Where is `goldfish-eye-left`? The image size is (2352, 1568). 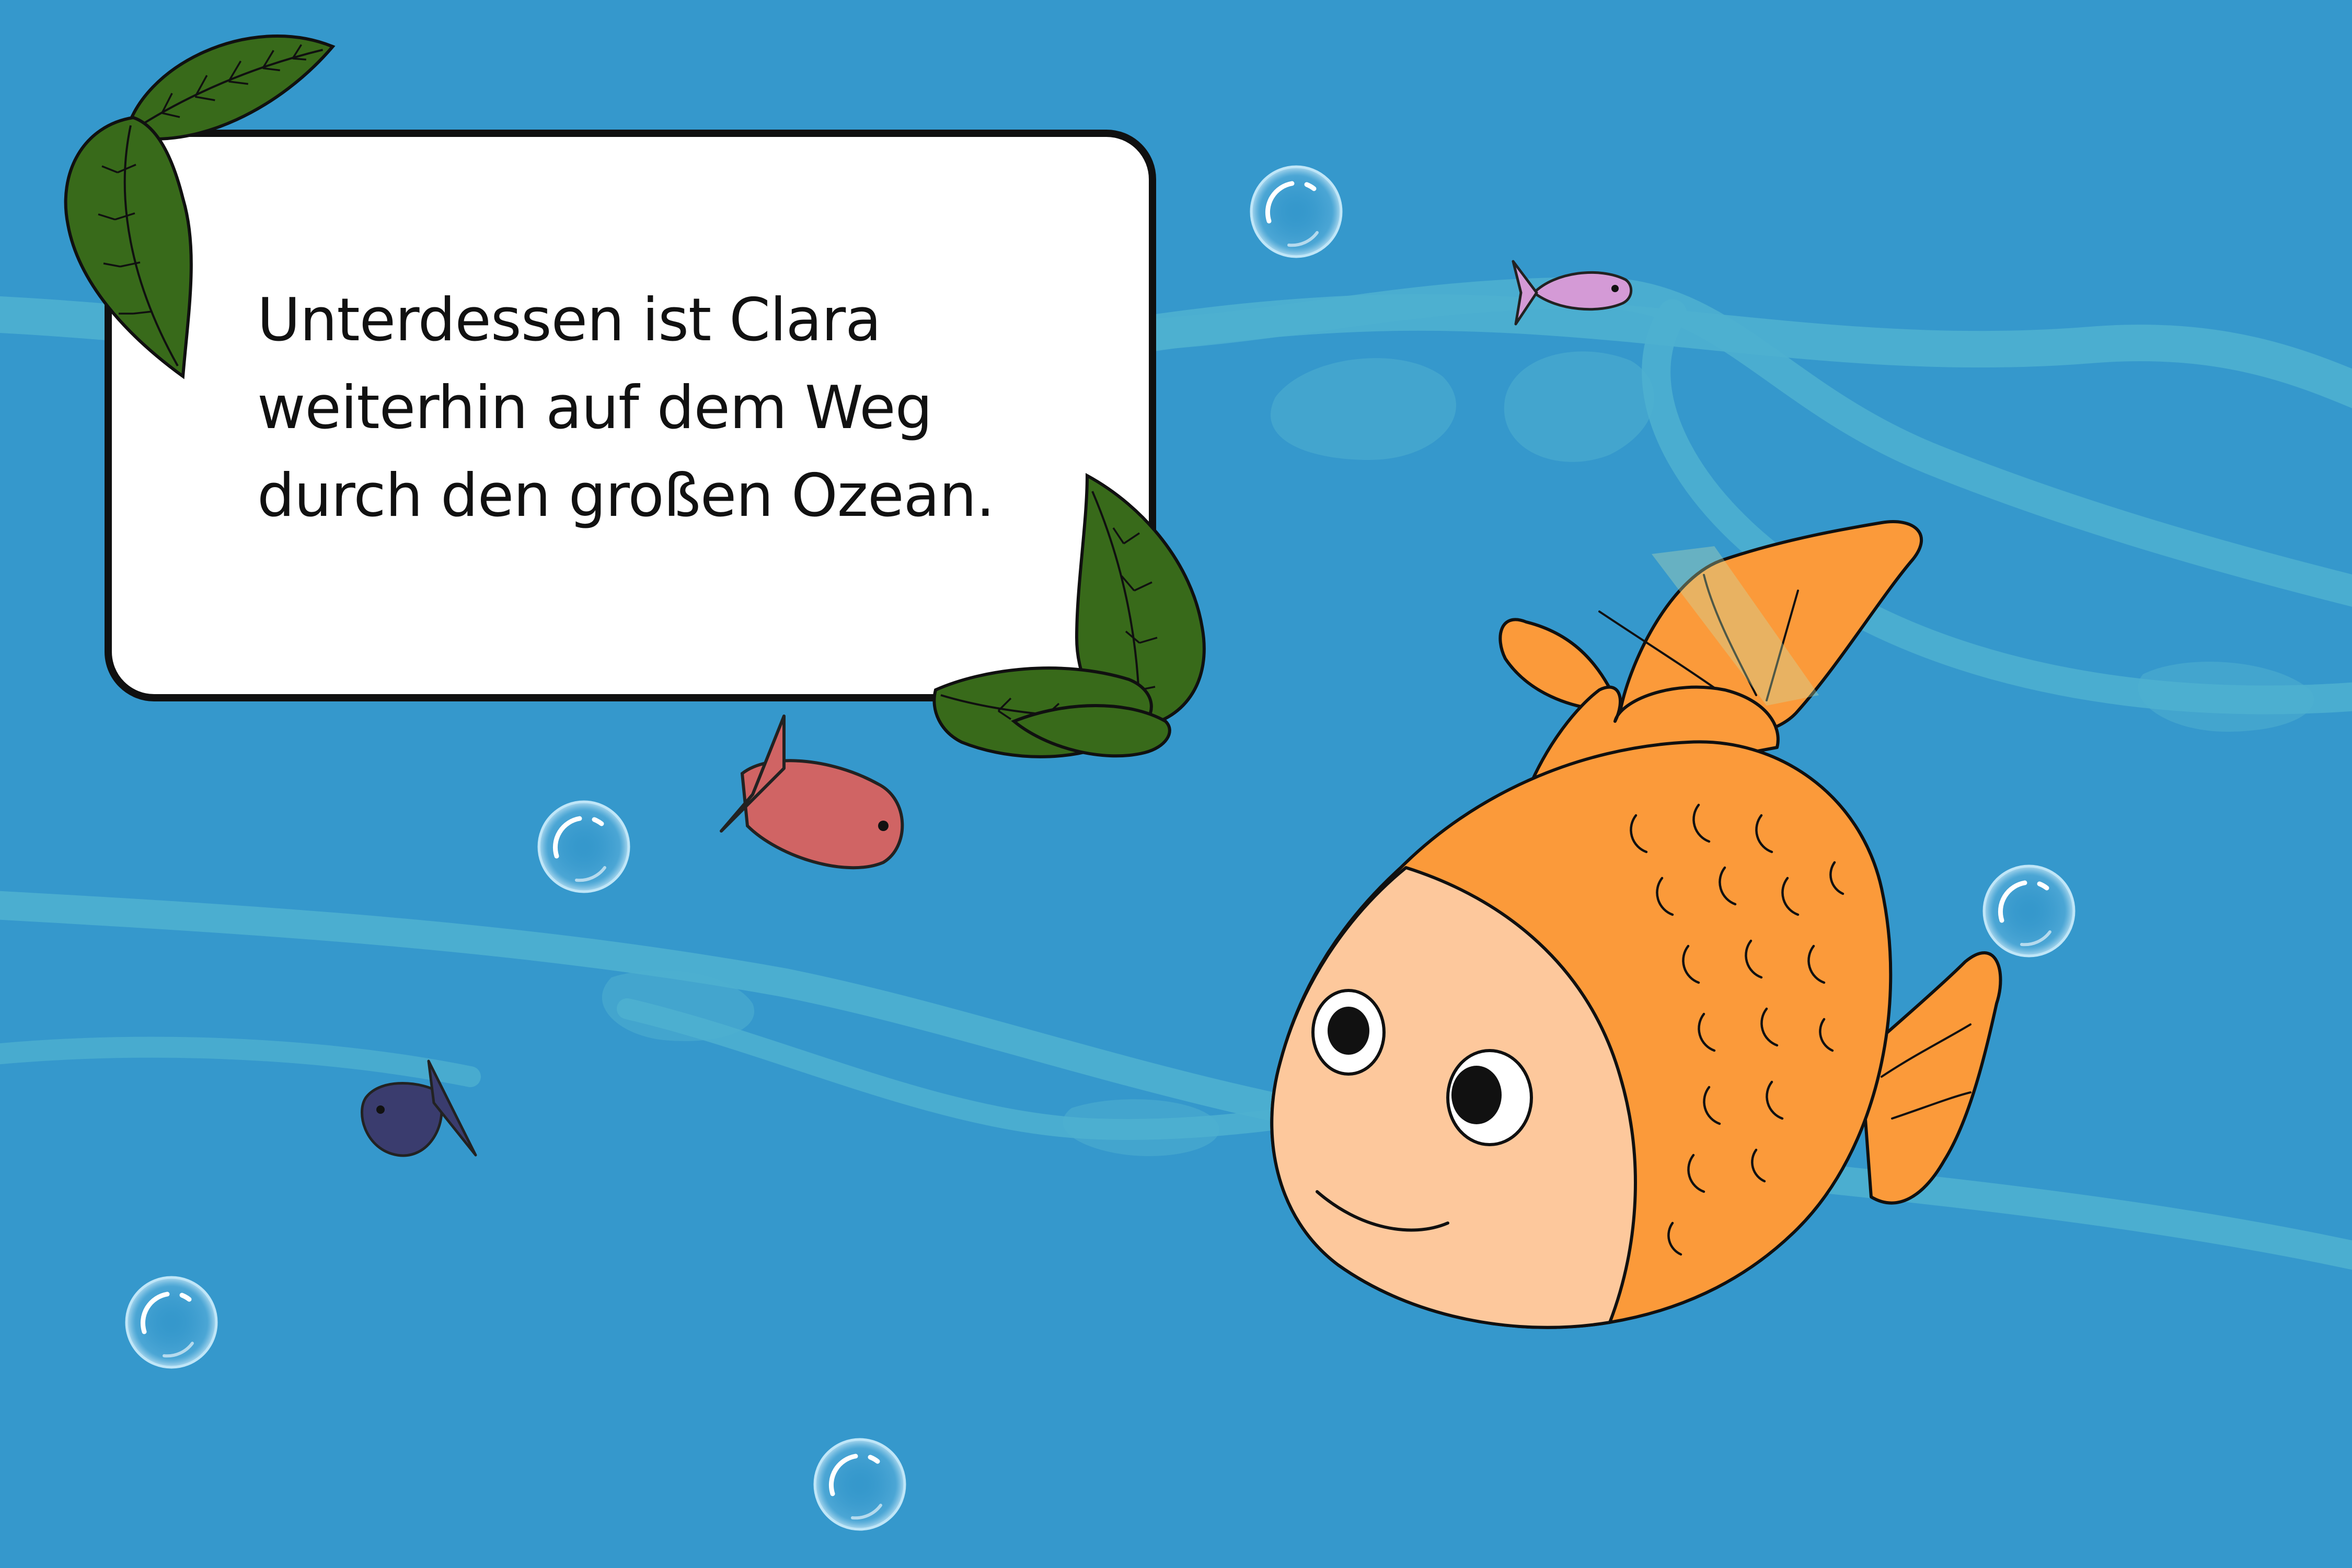 goldfish-eye-left is located at coordinates (1348, 1032).